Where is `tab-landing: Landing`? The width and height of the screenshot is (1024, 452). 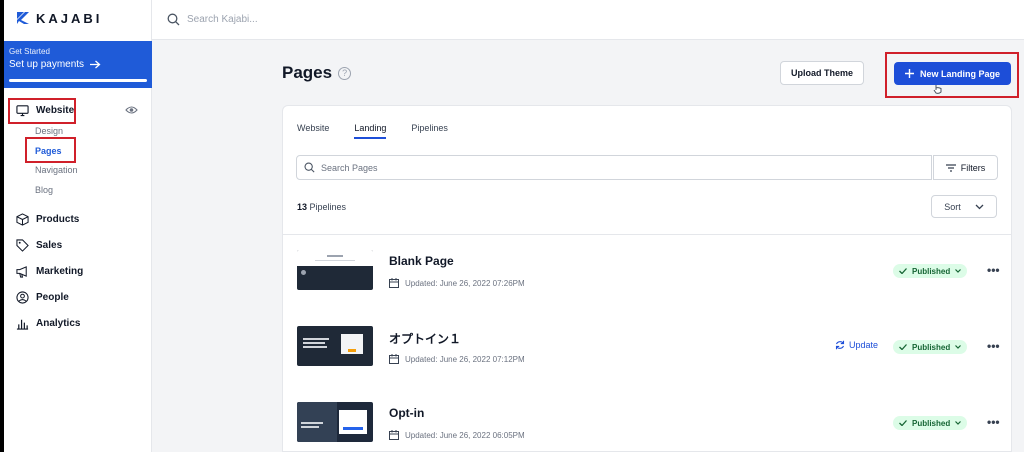 tab-landing: Landing is located at coordinates (370, 131).